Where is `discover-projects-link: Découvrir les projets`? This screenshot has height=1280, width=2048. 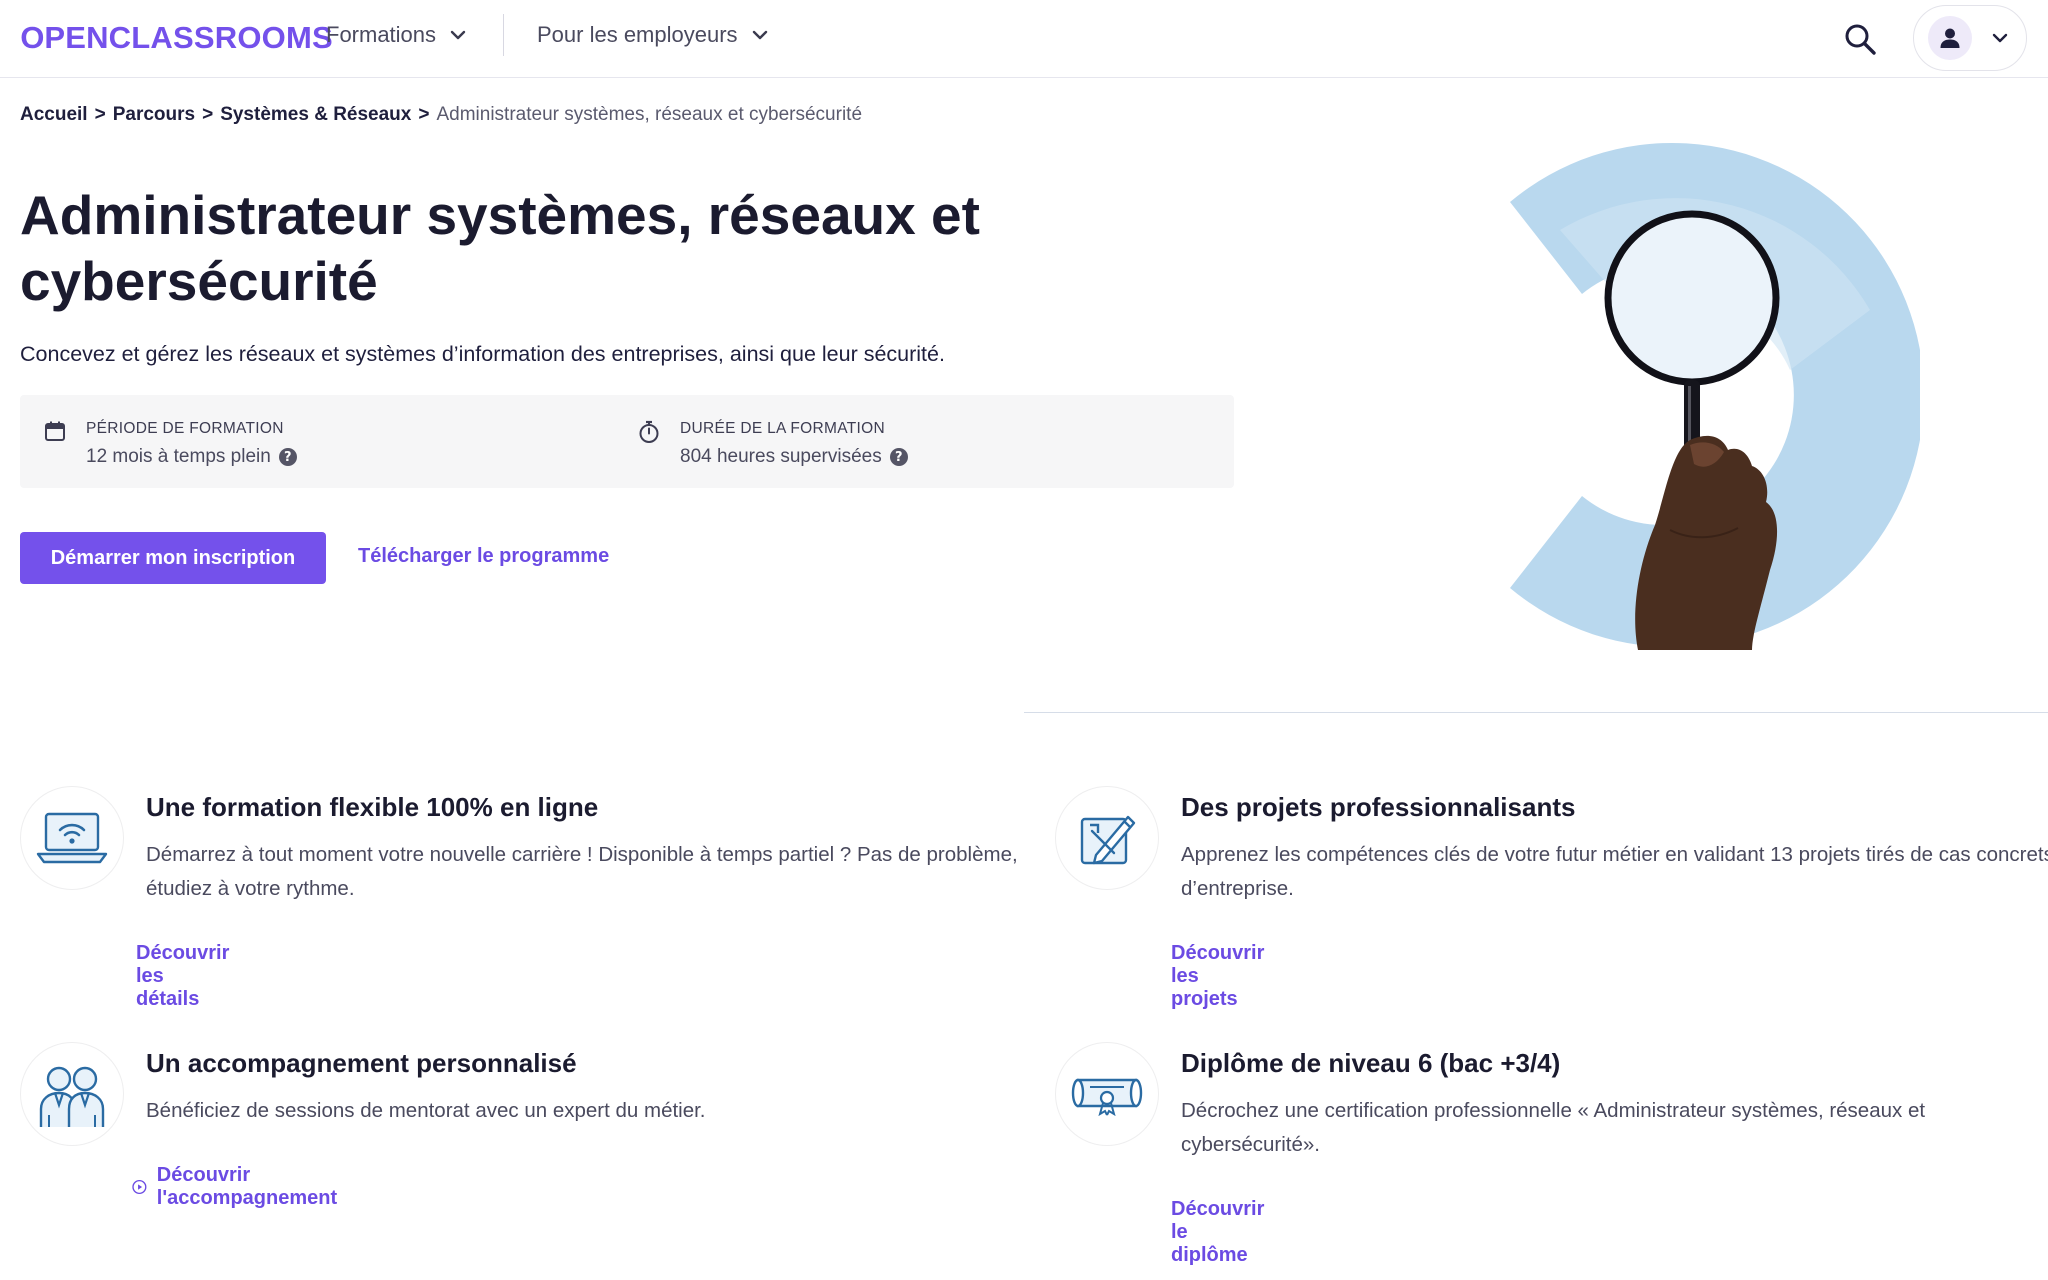 discover-projects-link: Découvrir les projets is located at coordinates (1217, 976).